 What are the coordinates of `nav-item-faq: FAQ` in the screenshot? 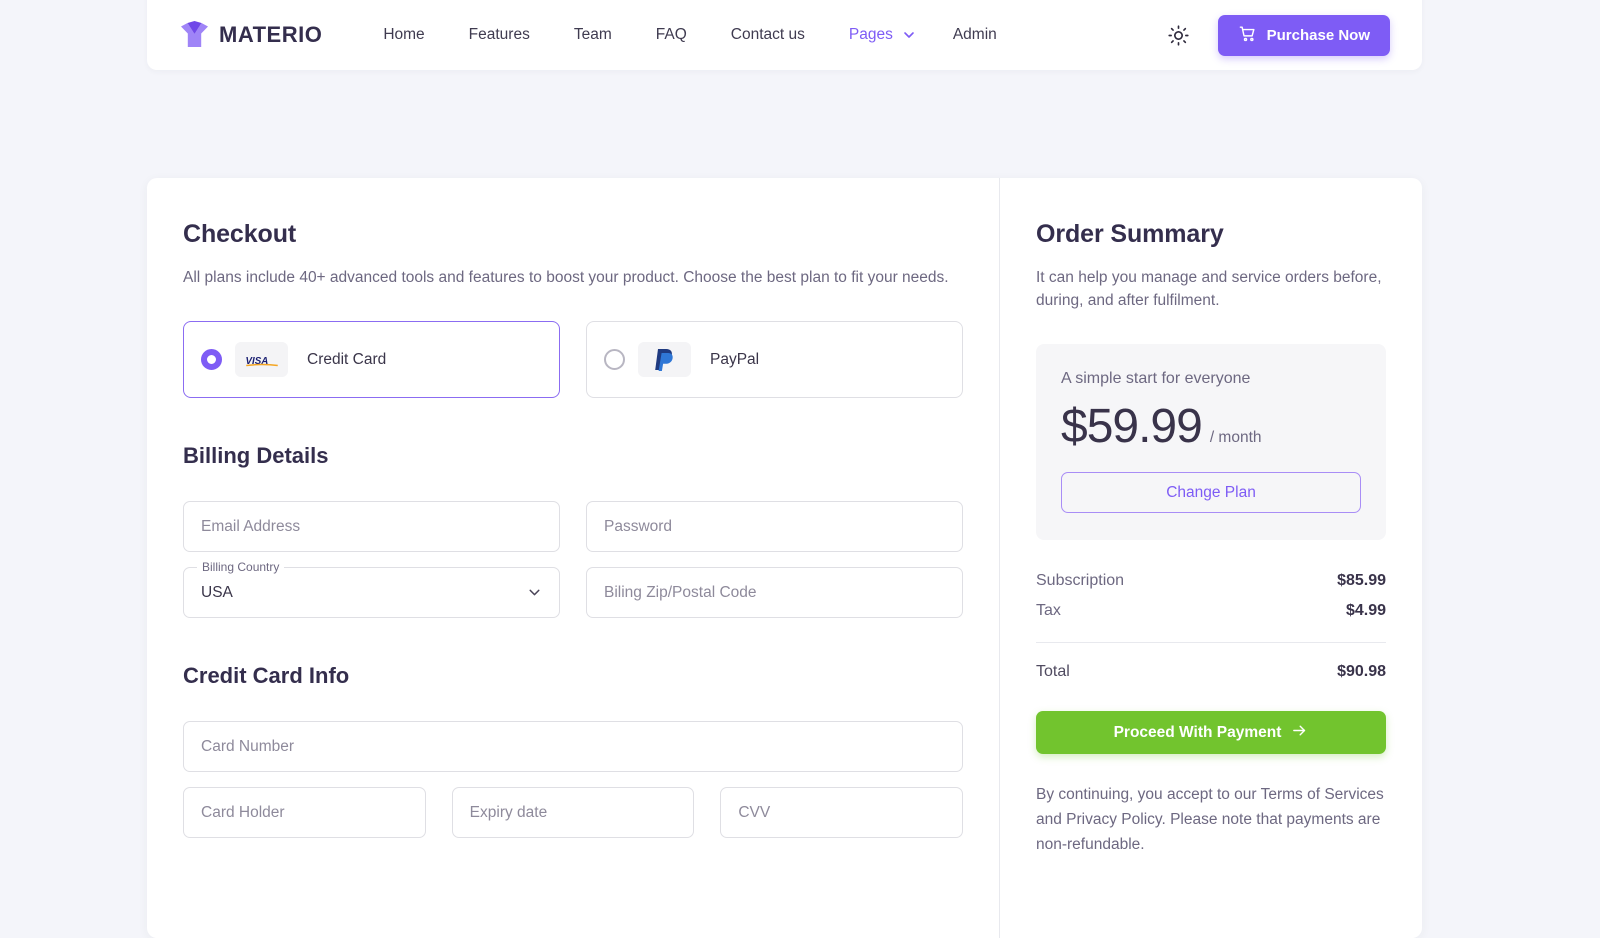 It's located at (671, 35).